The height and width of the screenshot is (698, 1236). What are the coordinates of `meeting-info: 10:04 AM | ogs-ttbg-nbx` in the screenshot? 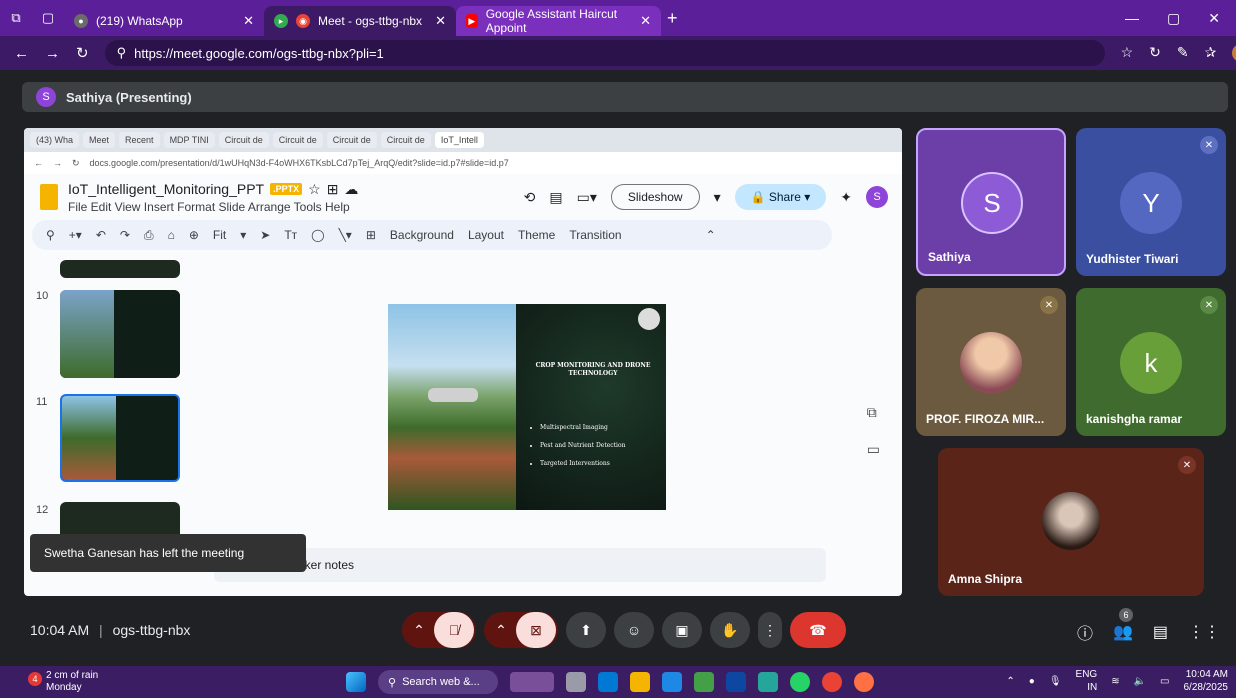 It's located at (110, 630).